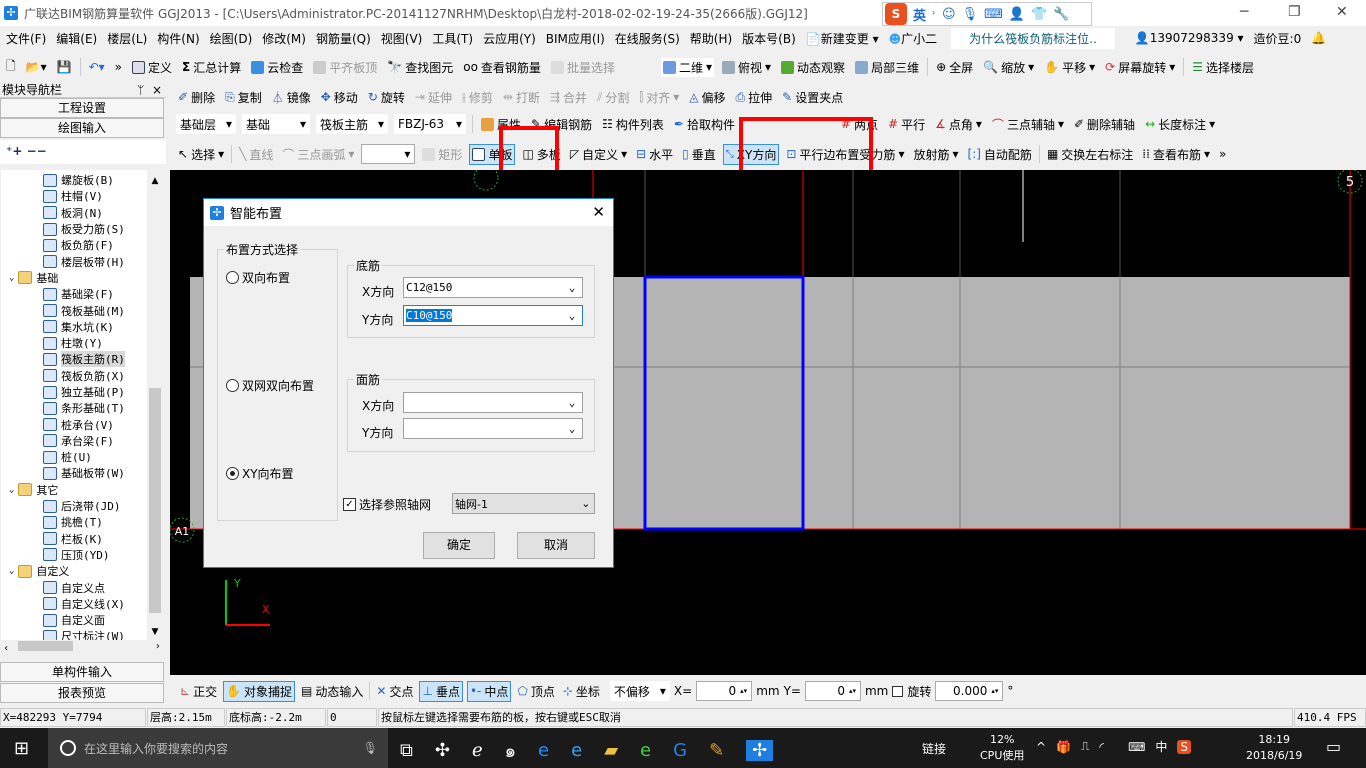 The height and width of the screenshot is (768, 1366). I want to click on edit-tool-button: ✐ 删除, so click(196, 97).